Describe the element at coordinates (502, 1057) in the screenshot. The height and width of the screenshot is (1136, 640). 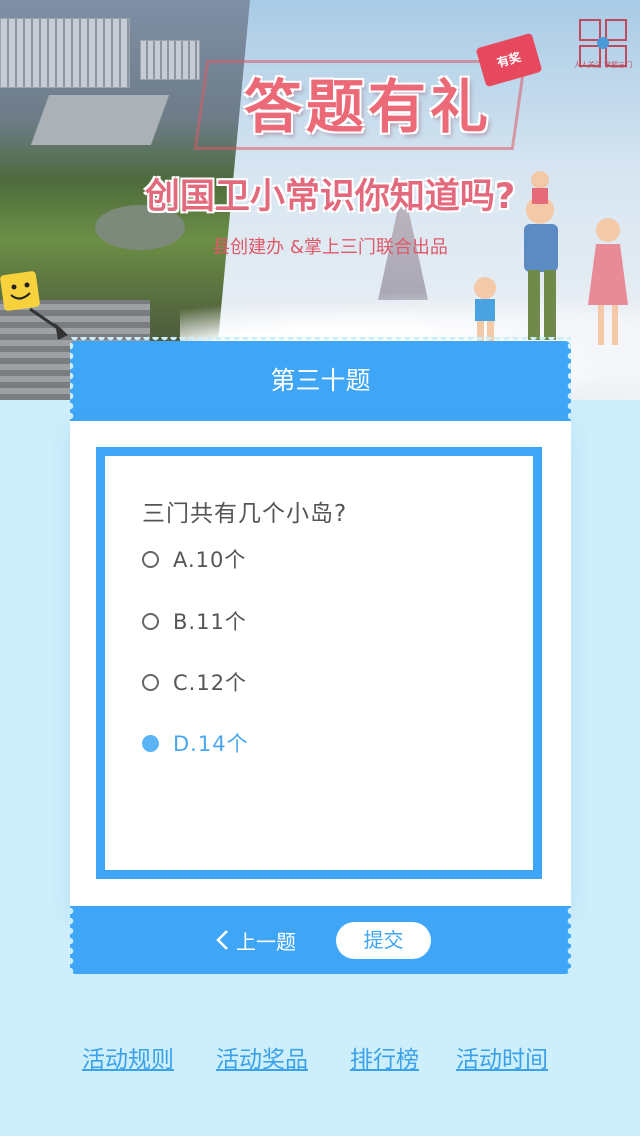
I see `link-activity-time: 活动时间` at that location.